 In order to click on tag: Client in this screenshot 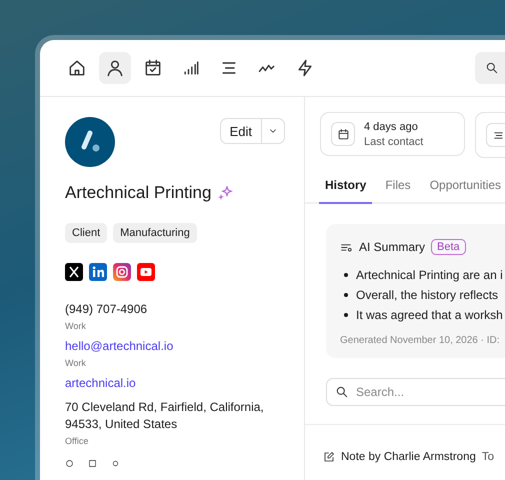, I will do `click(86, 233)`.